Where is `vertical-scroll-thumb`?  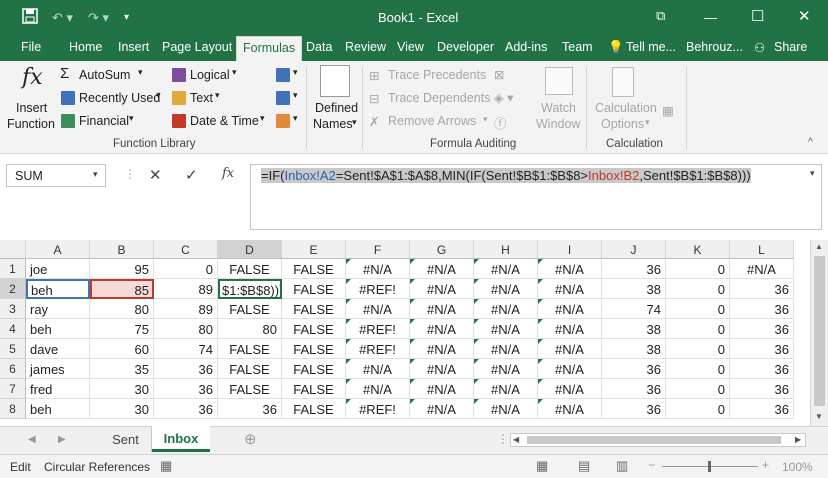 vertical-scroll-thumb is located at coordinates (819, 331).